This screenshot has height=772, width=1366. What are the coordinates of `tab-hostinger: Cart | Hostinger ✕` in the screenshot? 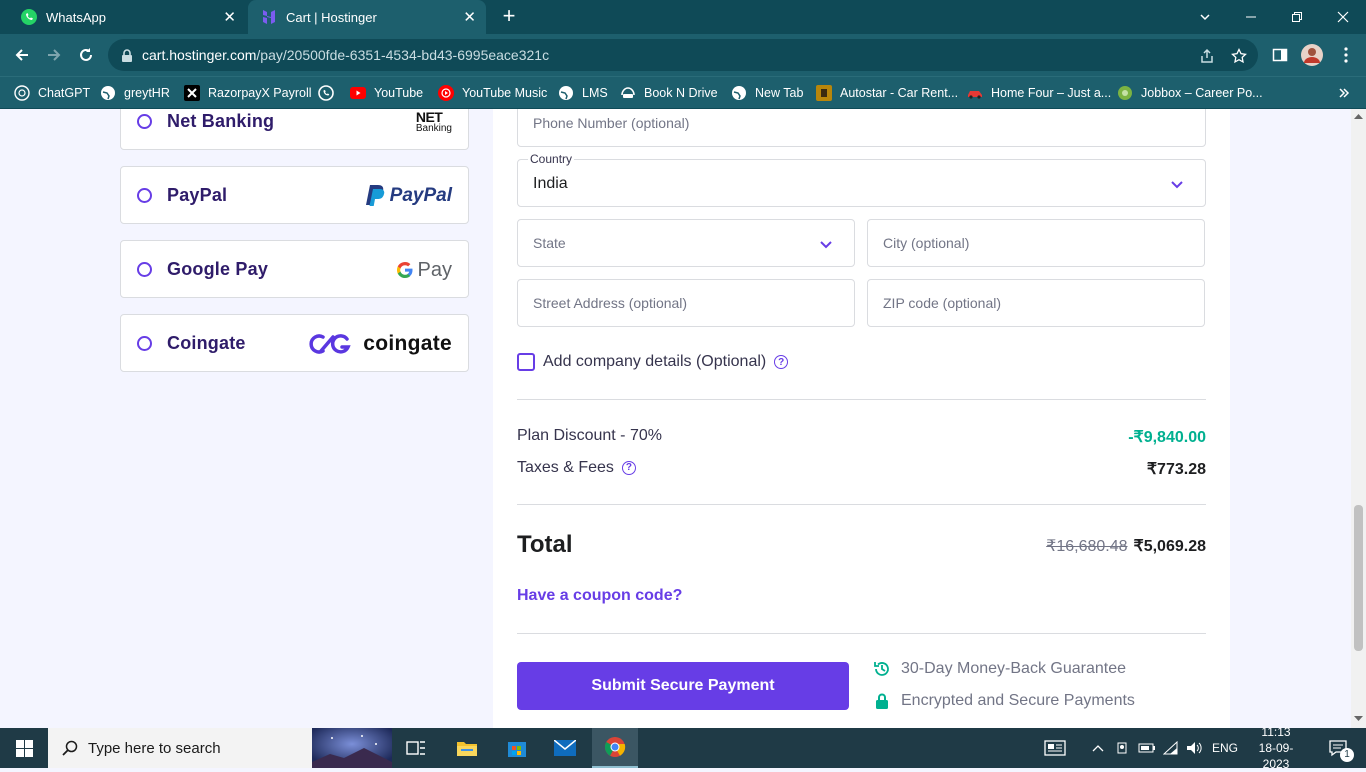 It's located at (367, 17).